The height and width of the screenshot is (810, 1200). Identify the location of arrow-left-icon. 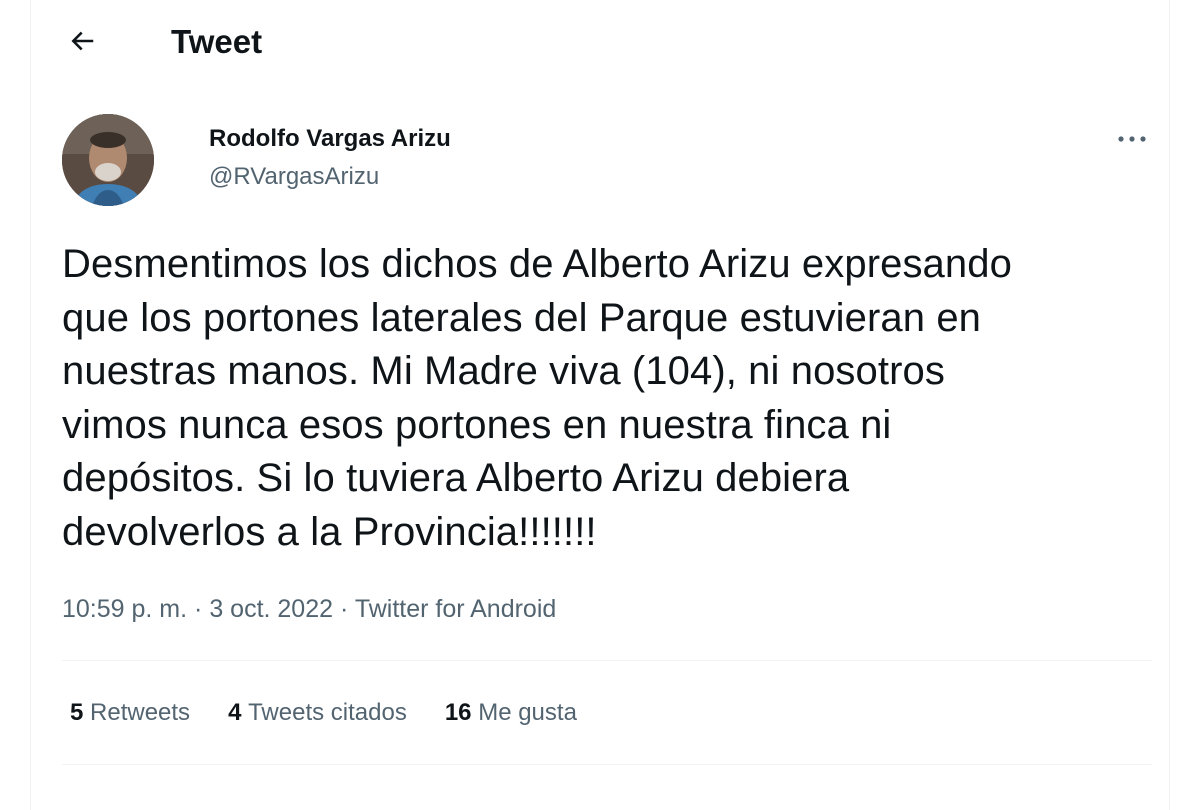
(82, 41).